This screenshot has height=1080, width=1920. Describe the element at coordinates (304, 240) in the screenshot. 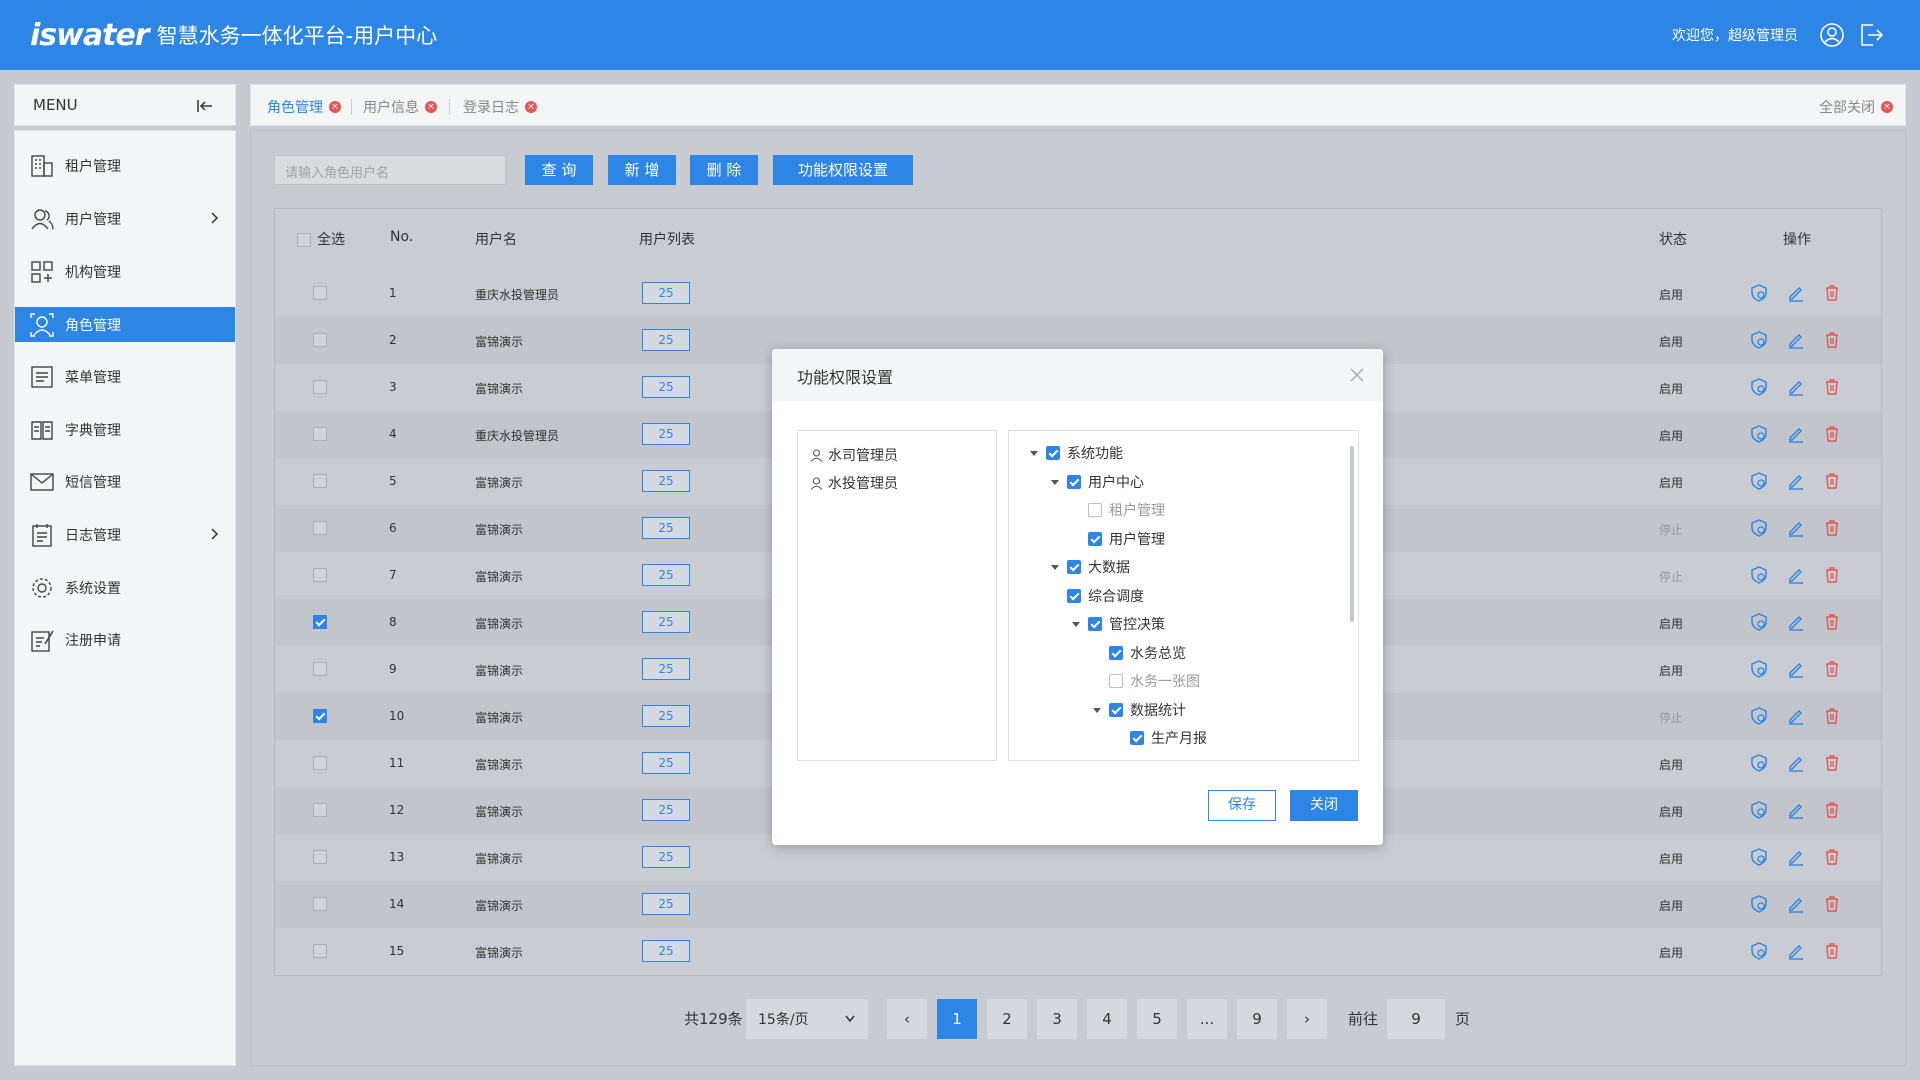

I see `select-all-checkbox` at that location.